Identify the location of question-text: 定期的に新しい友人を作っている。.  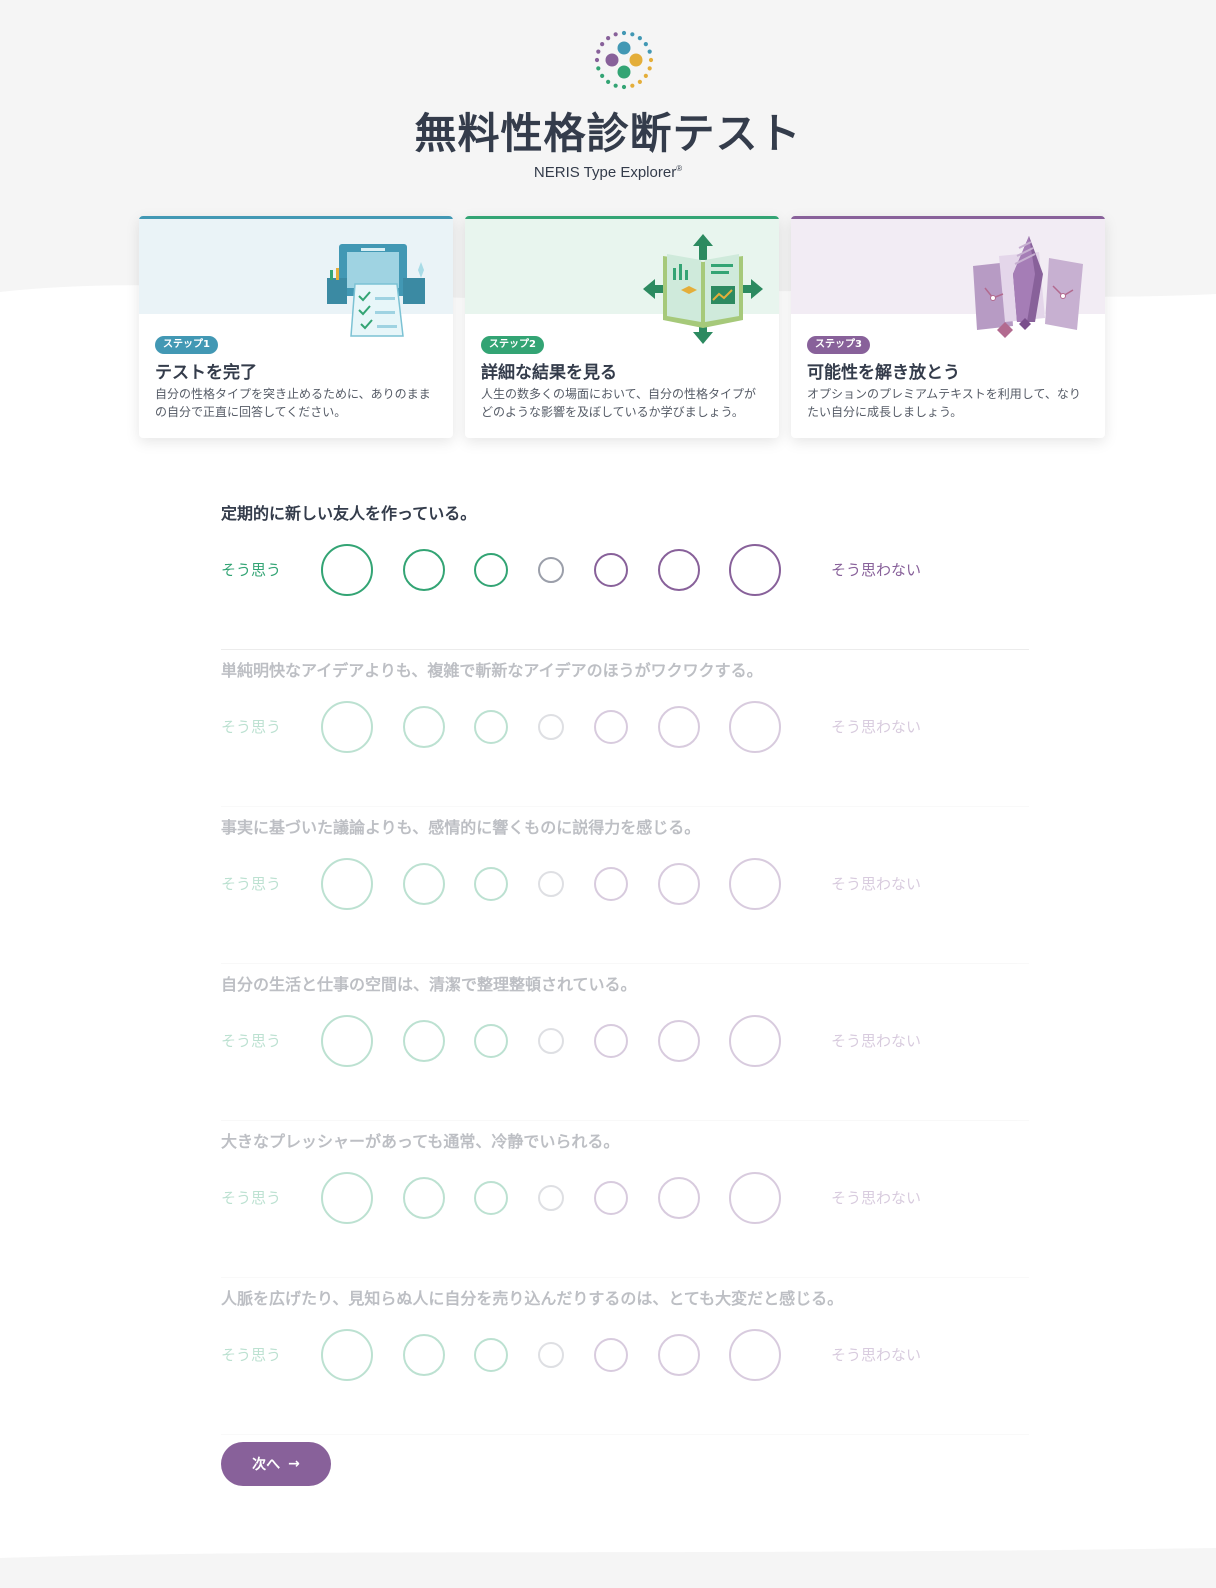
(349, 513).